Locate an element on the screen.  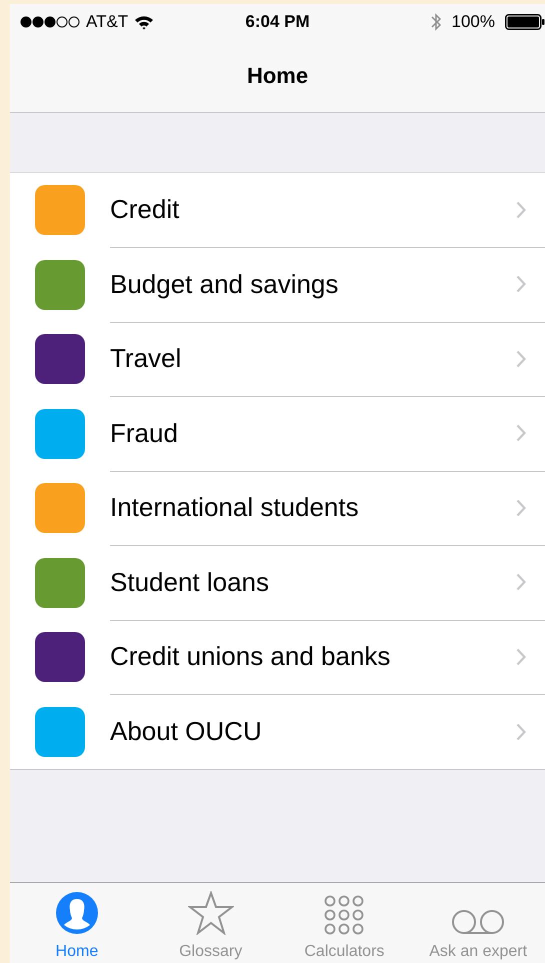
star-icon is located at coordinates (211, 913).